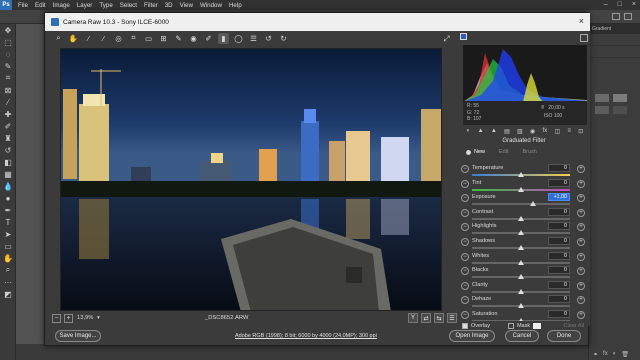 This screenshot has height=360, width=640. Describe the element at coordinates (84, 5) in the screenshot. I see `menu-layer: Layer` at that location.